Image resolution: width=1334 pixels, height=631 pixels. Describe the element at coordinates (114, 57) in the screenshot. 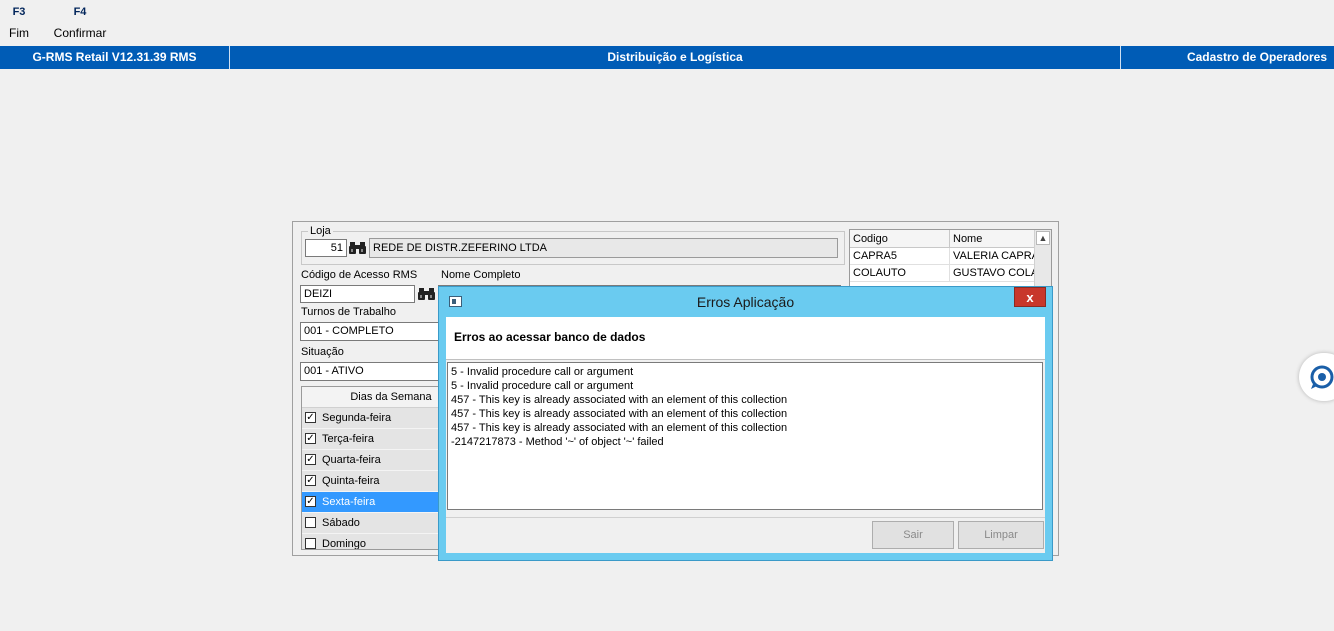

I see `app-version: G-RMS Retail V12.31.39 RMS` at that location.